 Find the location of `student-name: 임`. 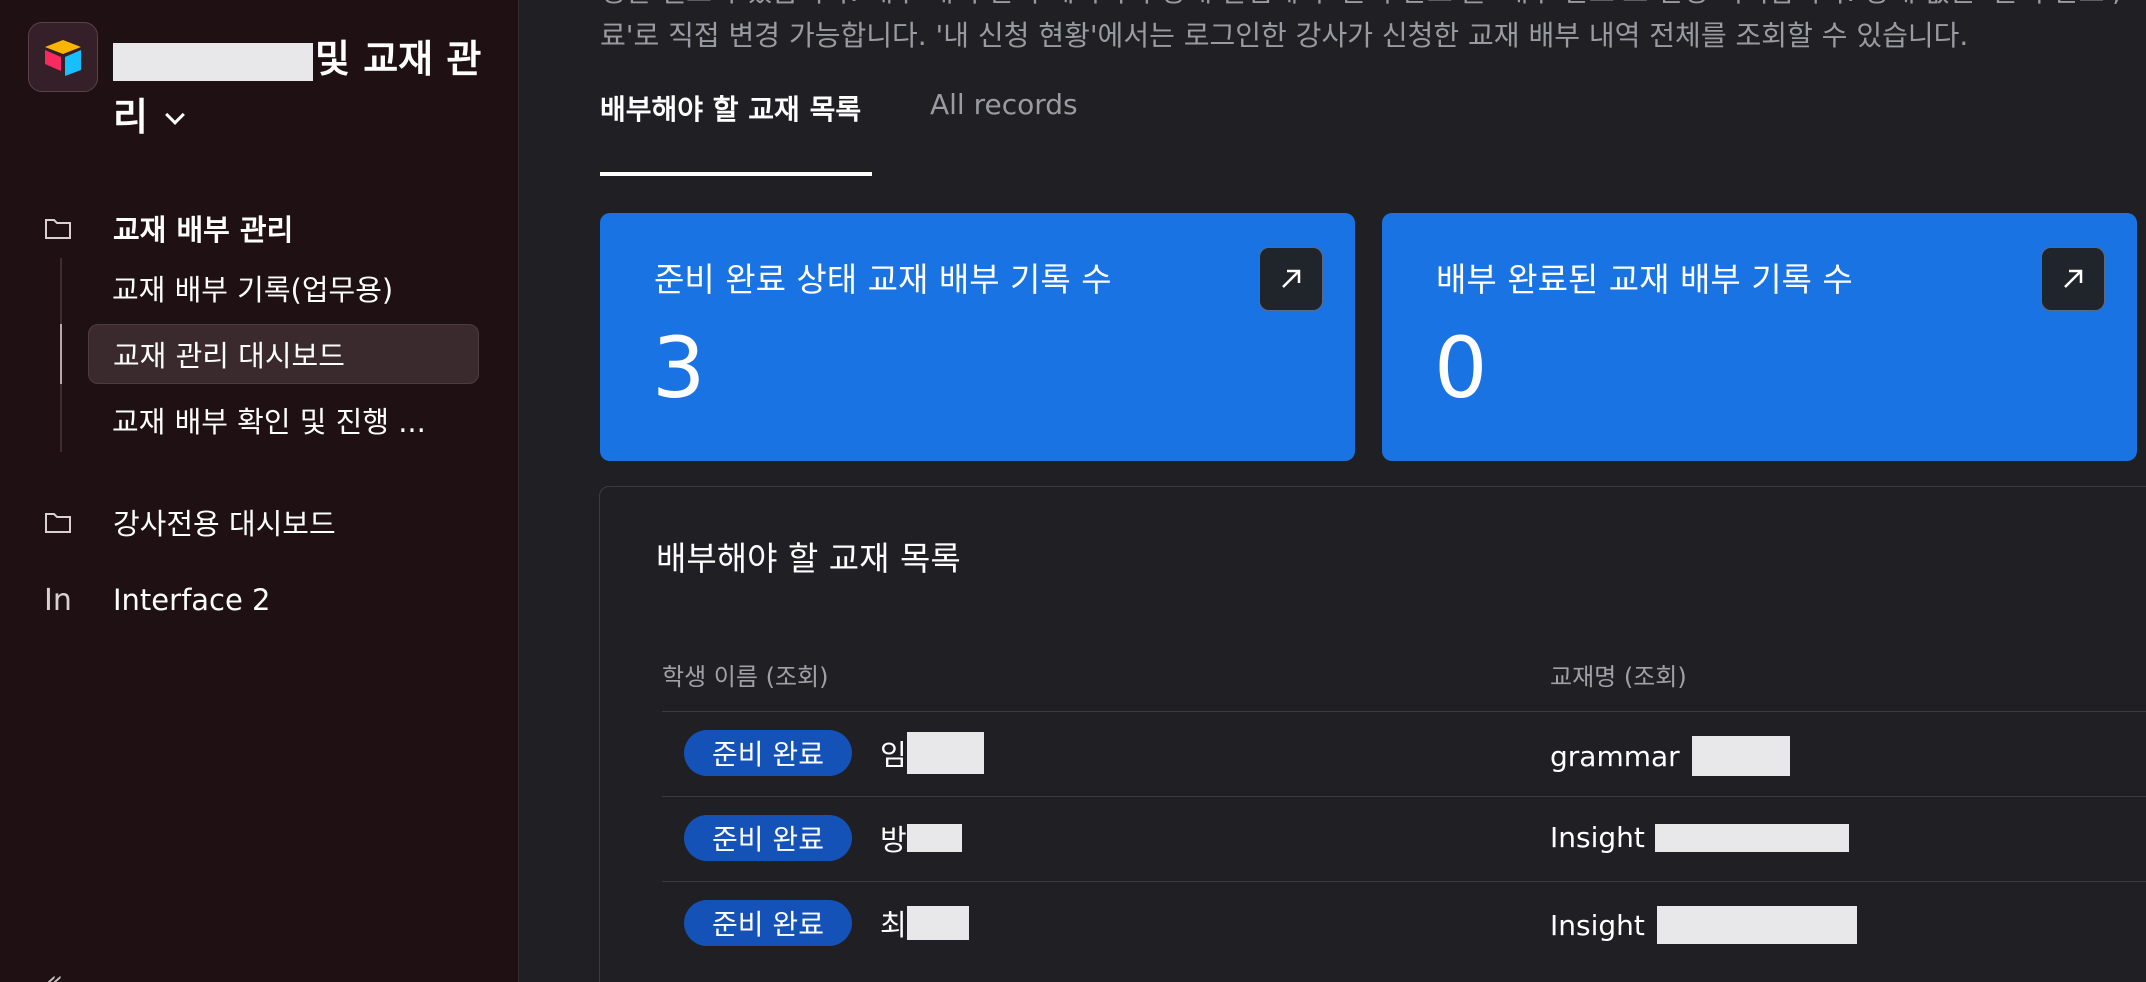

student-name: 임 is located at coordinates (932, 753).